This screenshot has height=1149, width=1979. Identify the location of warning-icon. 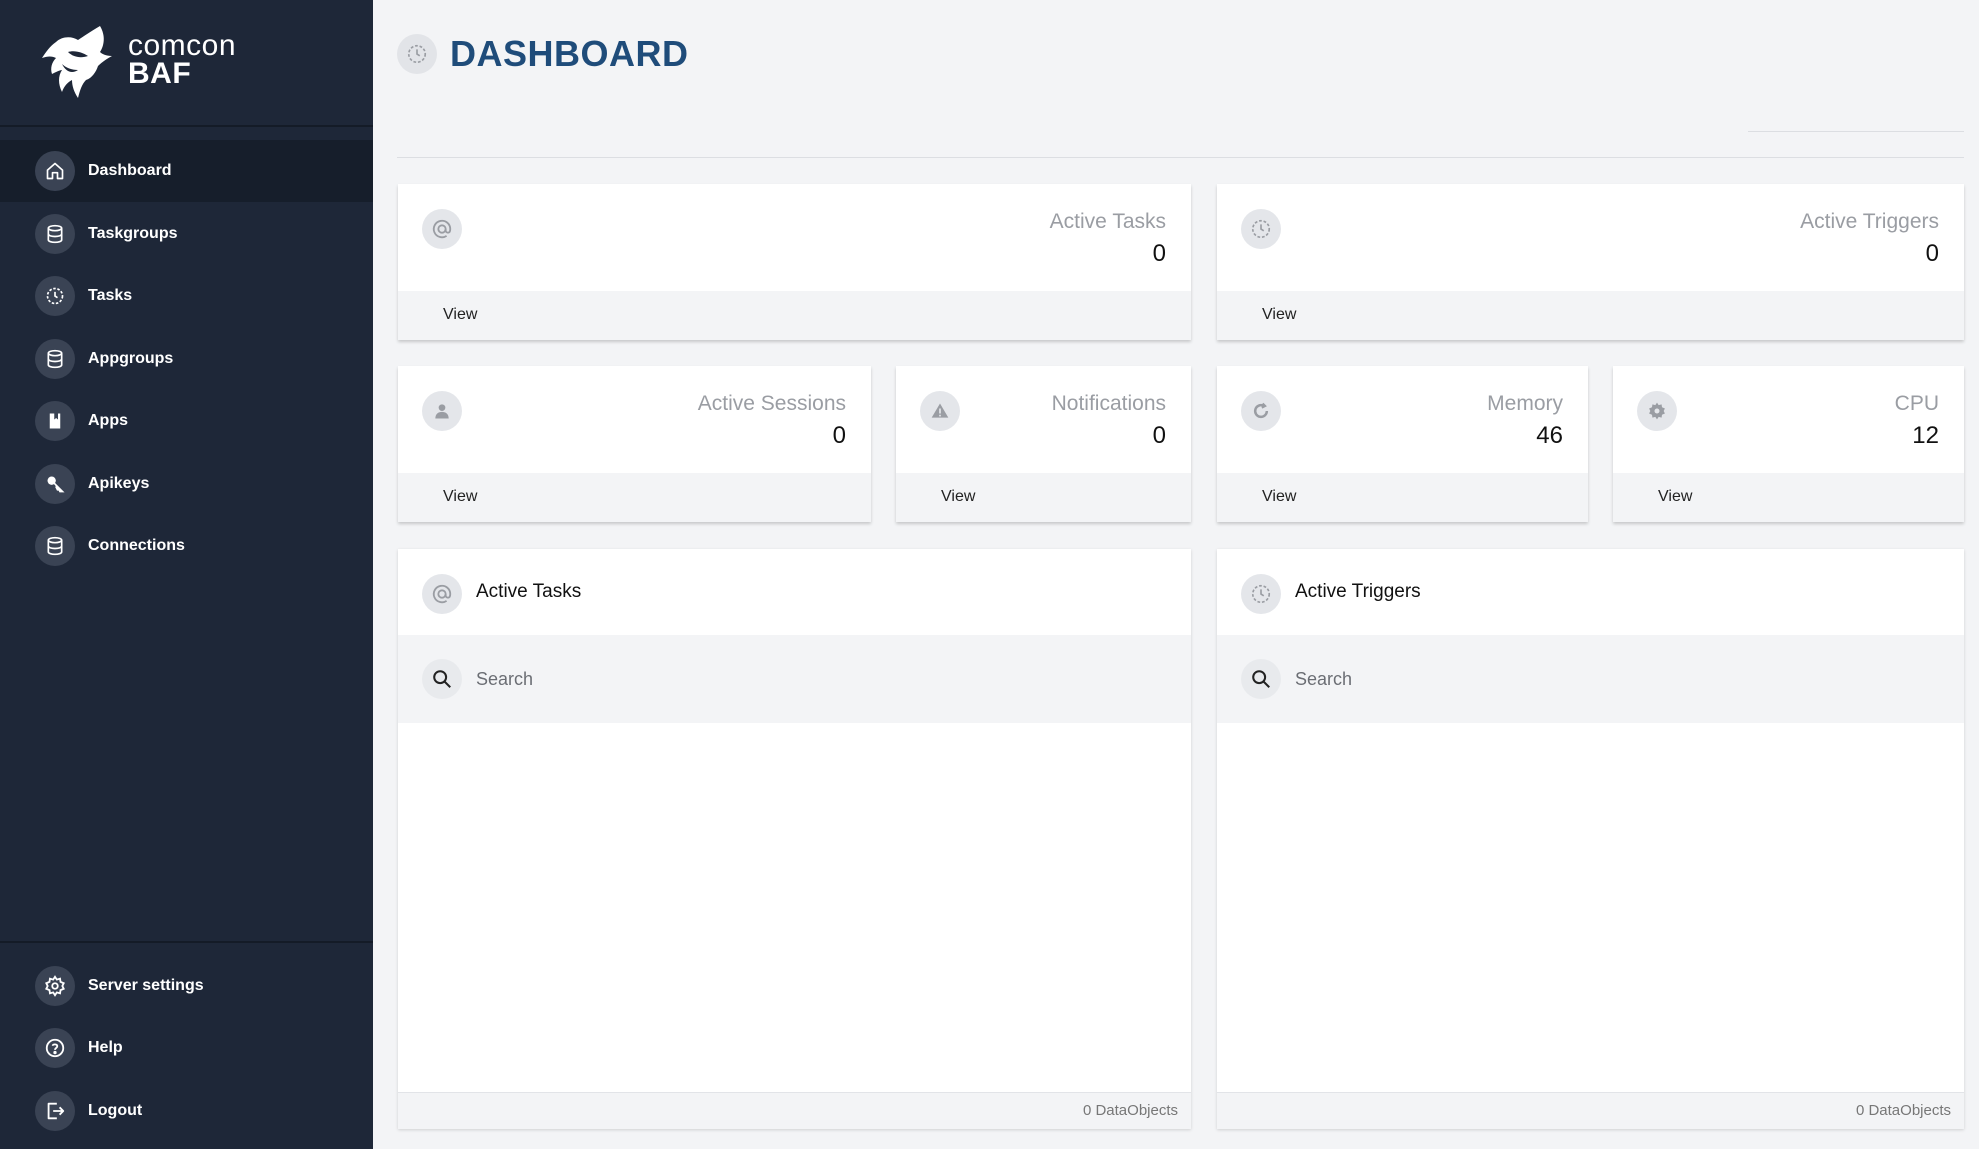
(940, 411).